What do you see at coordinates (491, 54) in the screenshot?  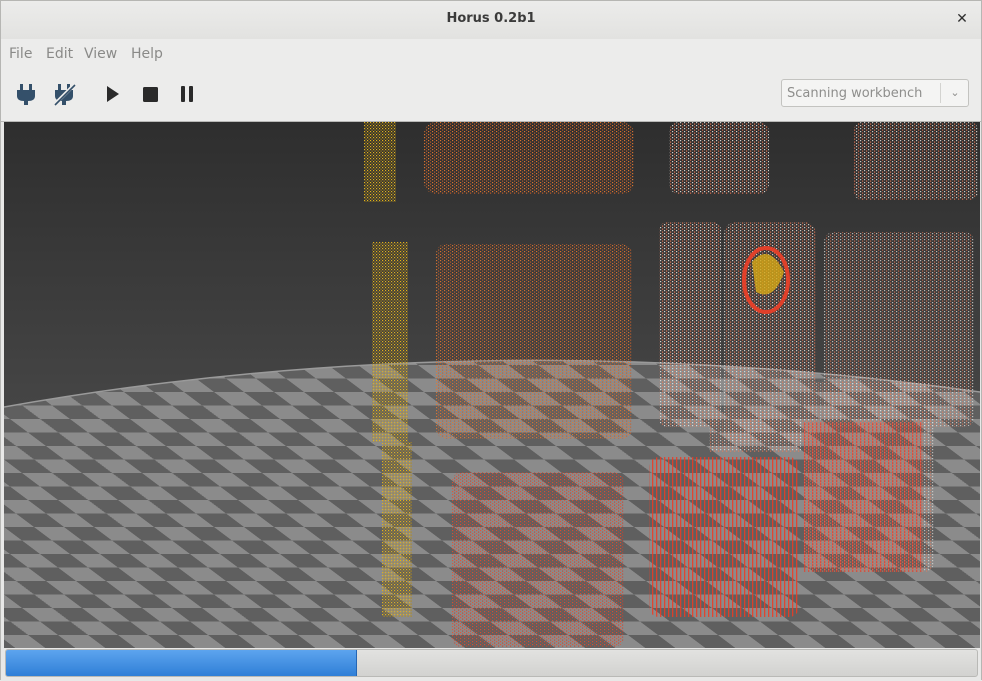 I see `menu-bar: File Edit View Help` at bounding box center [491, 54].